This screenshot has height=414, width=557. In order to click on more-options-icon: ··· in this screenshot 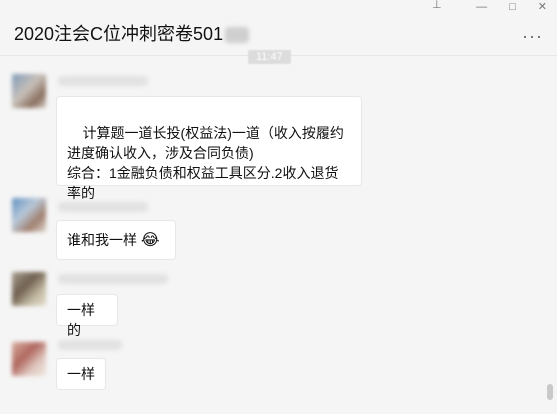, I will do `click(532, 36)`.